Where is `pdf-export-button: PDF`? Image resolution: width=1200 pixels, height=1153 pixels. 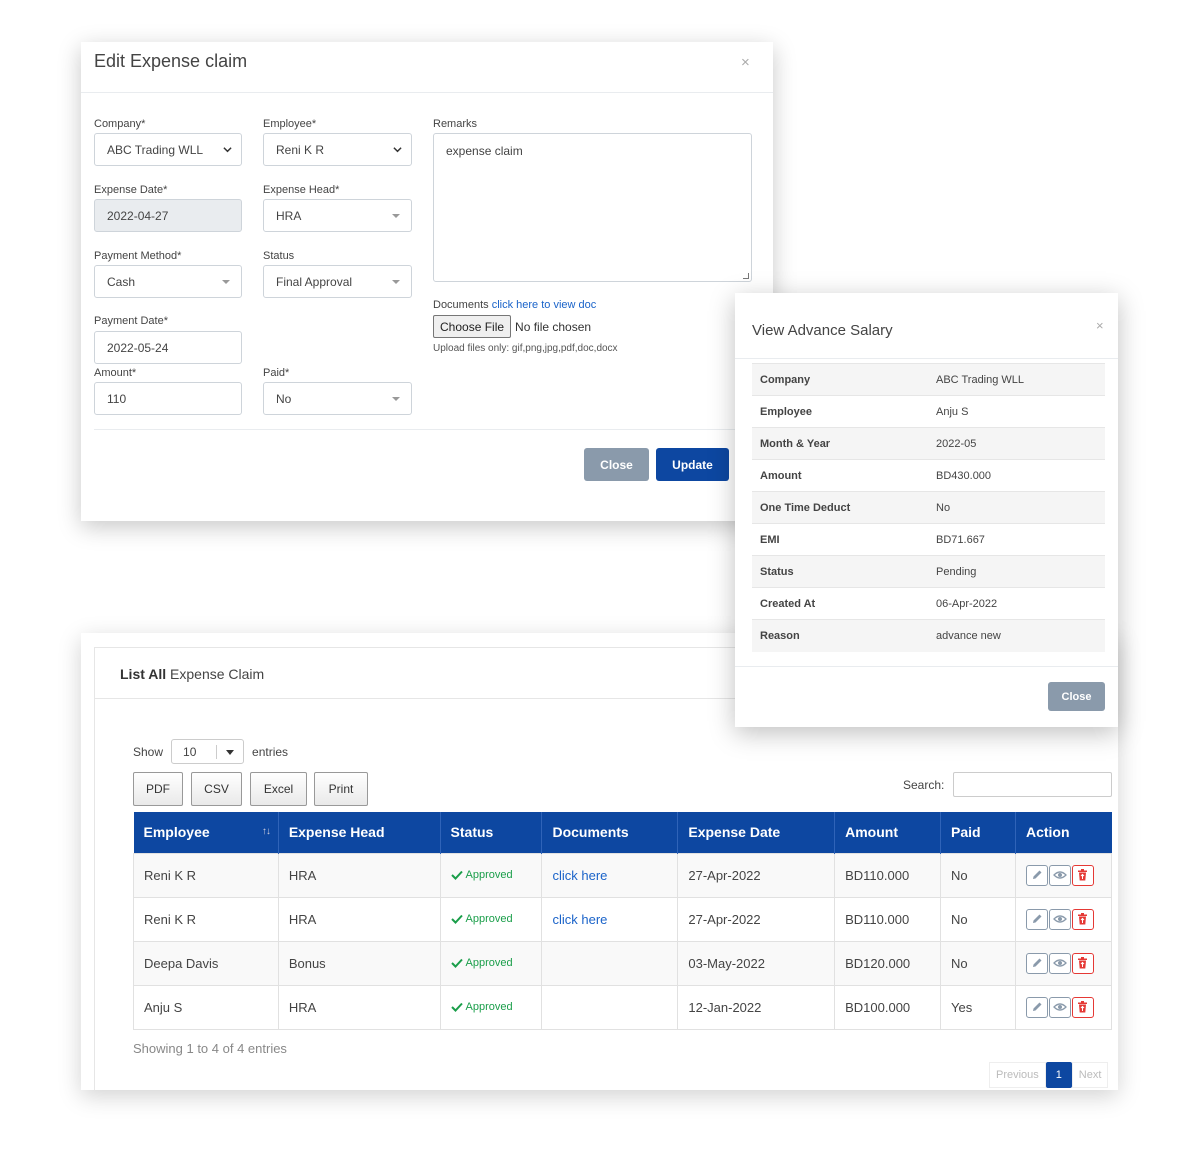
pdf-export-button: PDF is located at coordinates (158, 789).